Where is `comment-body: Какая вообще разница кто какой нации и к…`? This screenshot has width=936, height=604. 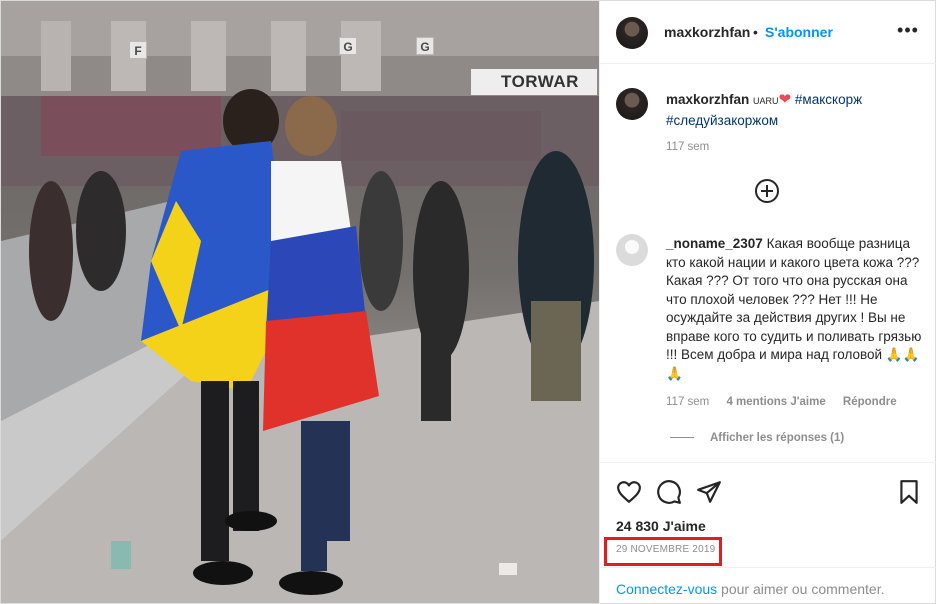
comment-body: Какая вообще разница кто какой нации и к… is located at coordinates (794, 308).